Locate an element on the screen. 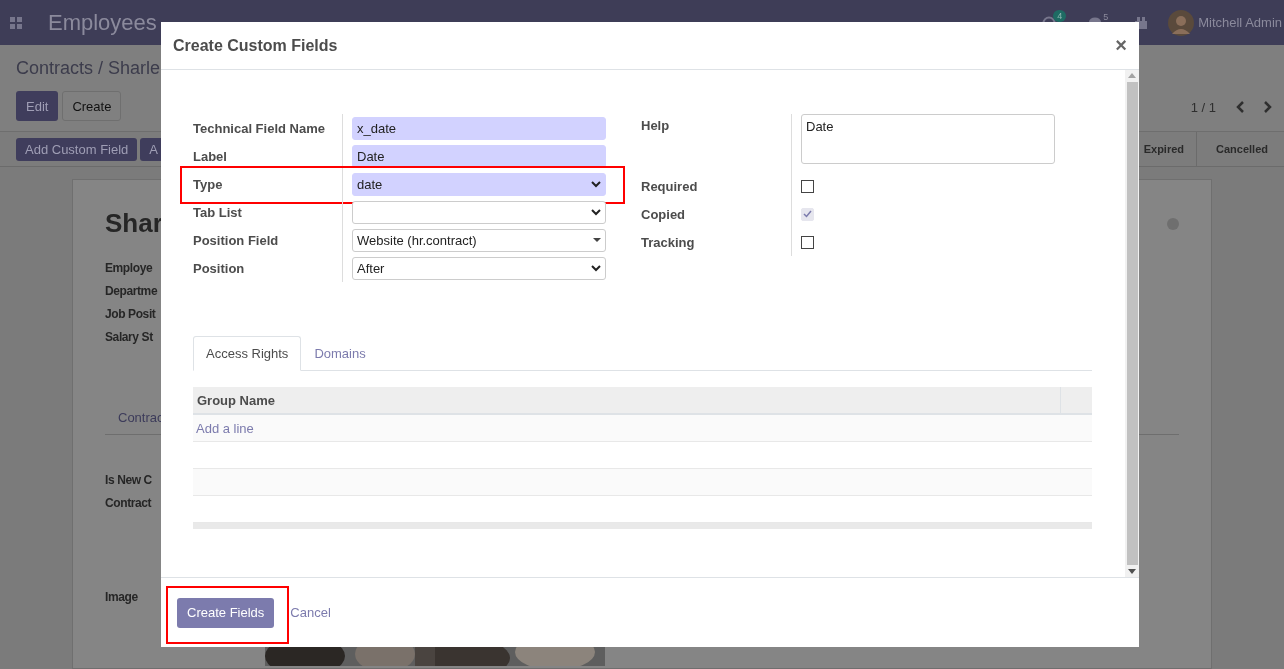  field-label: Job Posit is located at coordinates (130, 314).